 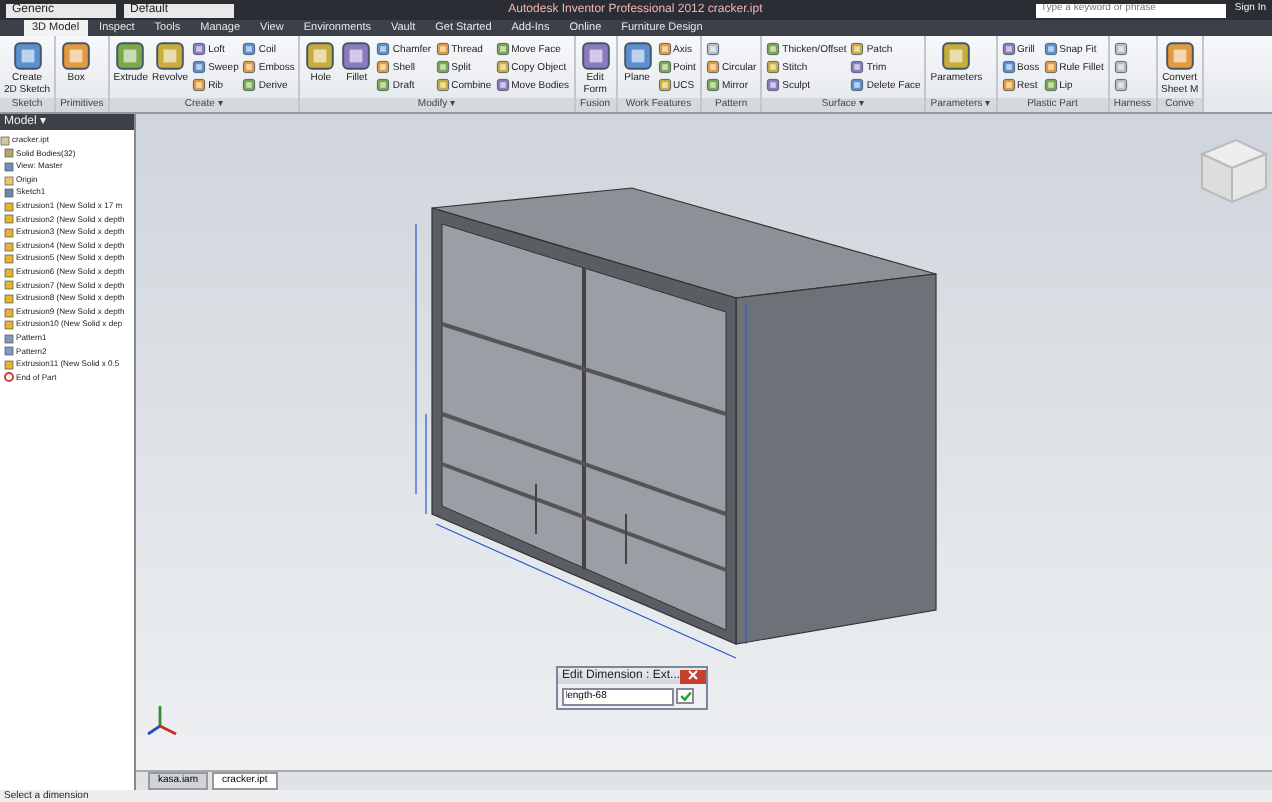 What do you see at coordinates (162, 721) in the screenshot?
I see `axis-triad-icon` at bounding box center [162, 721].